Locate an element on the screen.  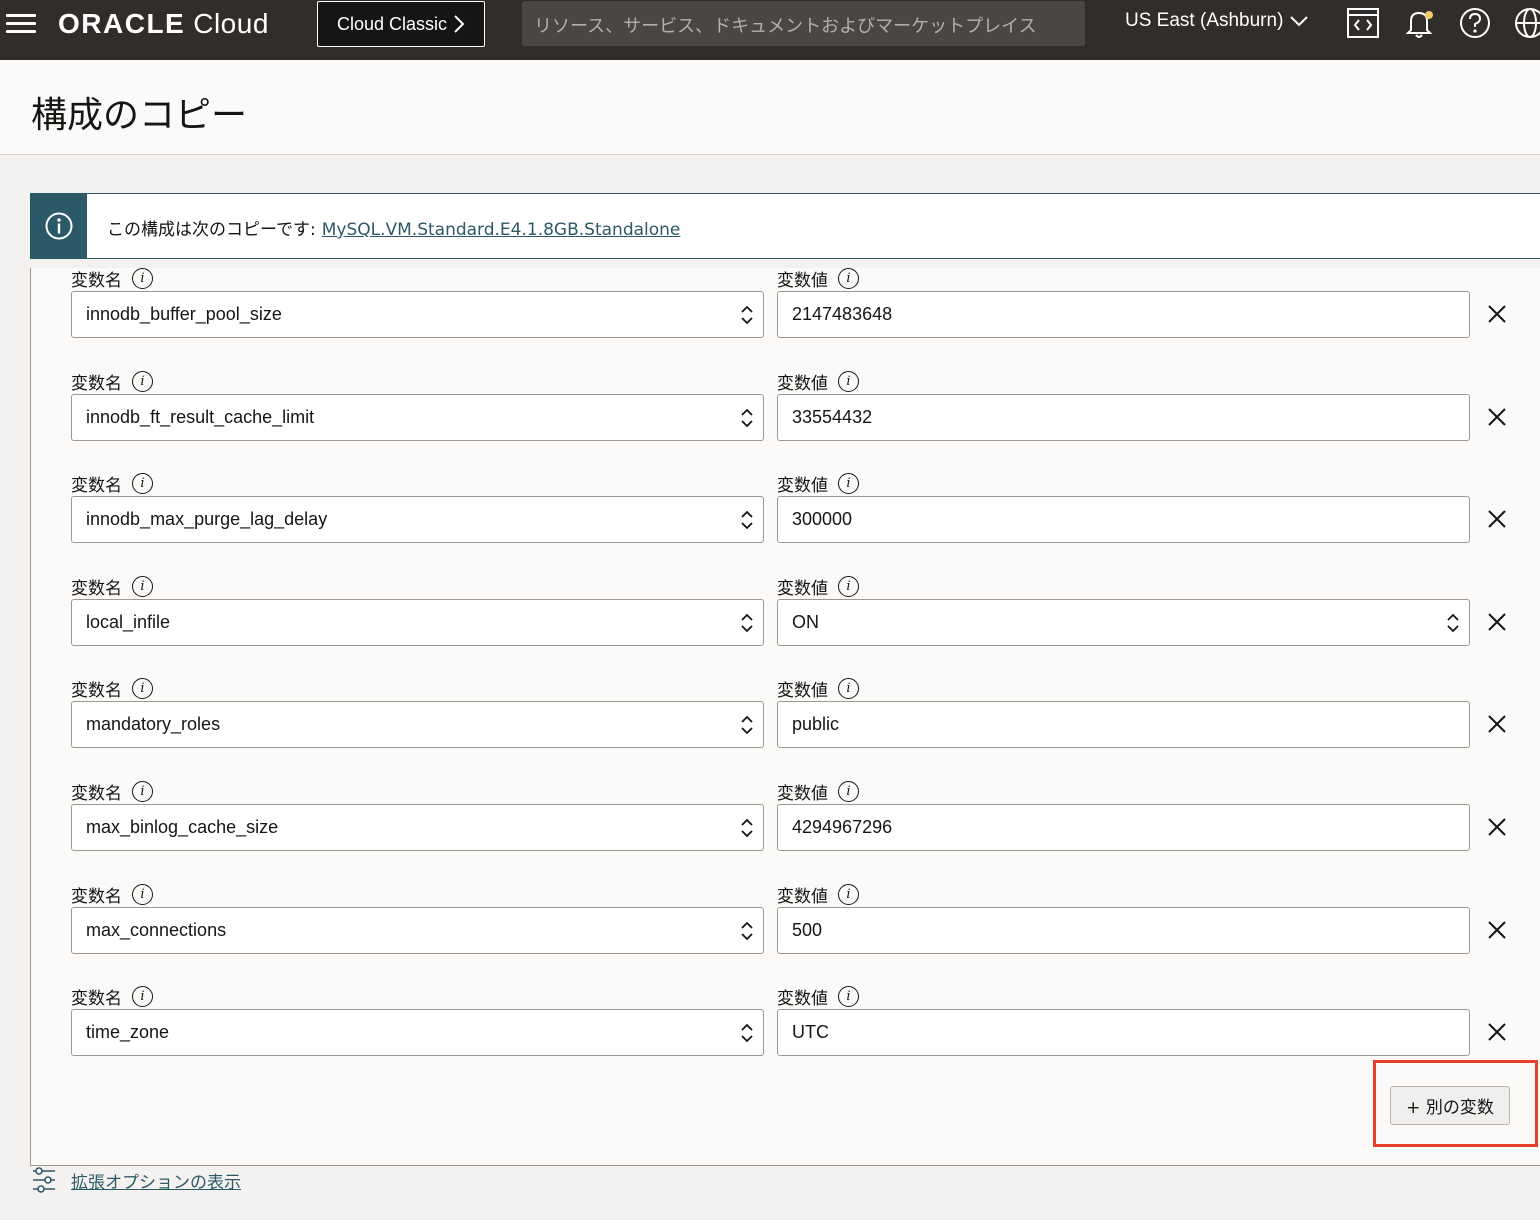
cloud-classic-button: Cloud Classic is located at coordinates (401, 24).